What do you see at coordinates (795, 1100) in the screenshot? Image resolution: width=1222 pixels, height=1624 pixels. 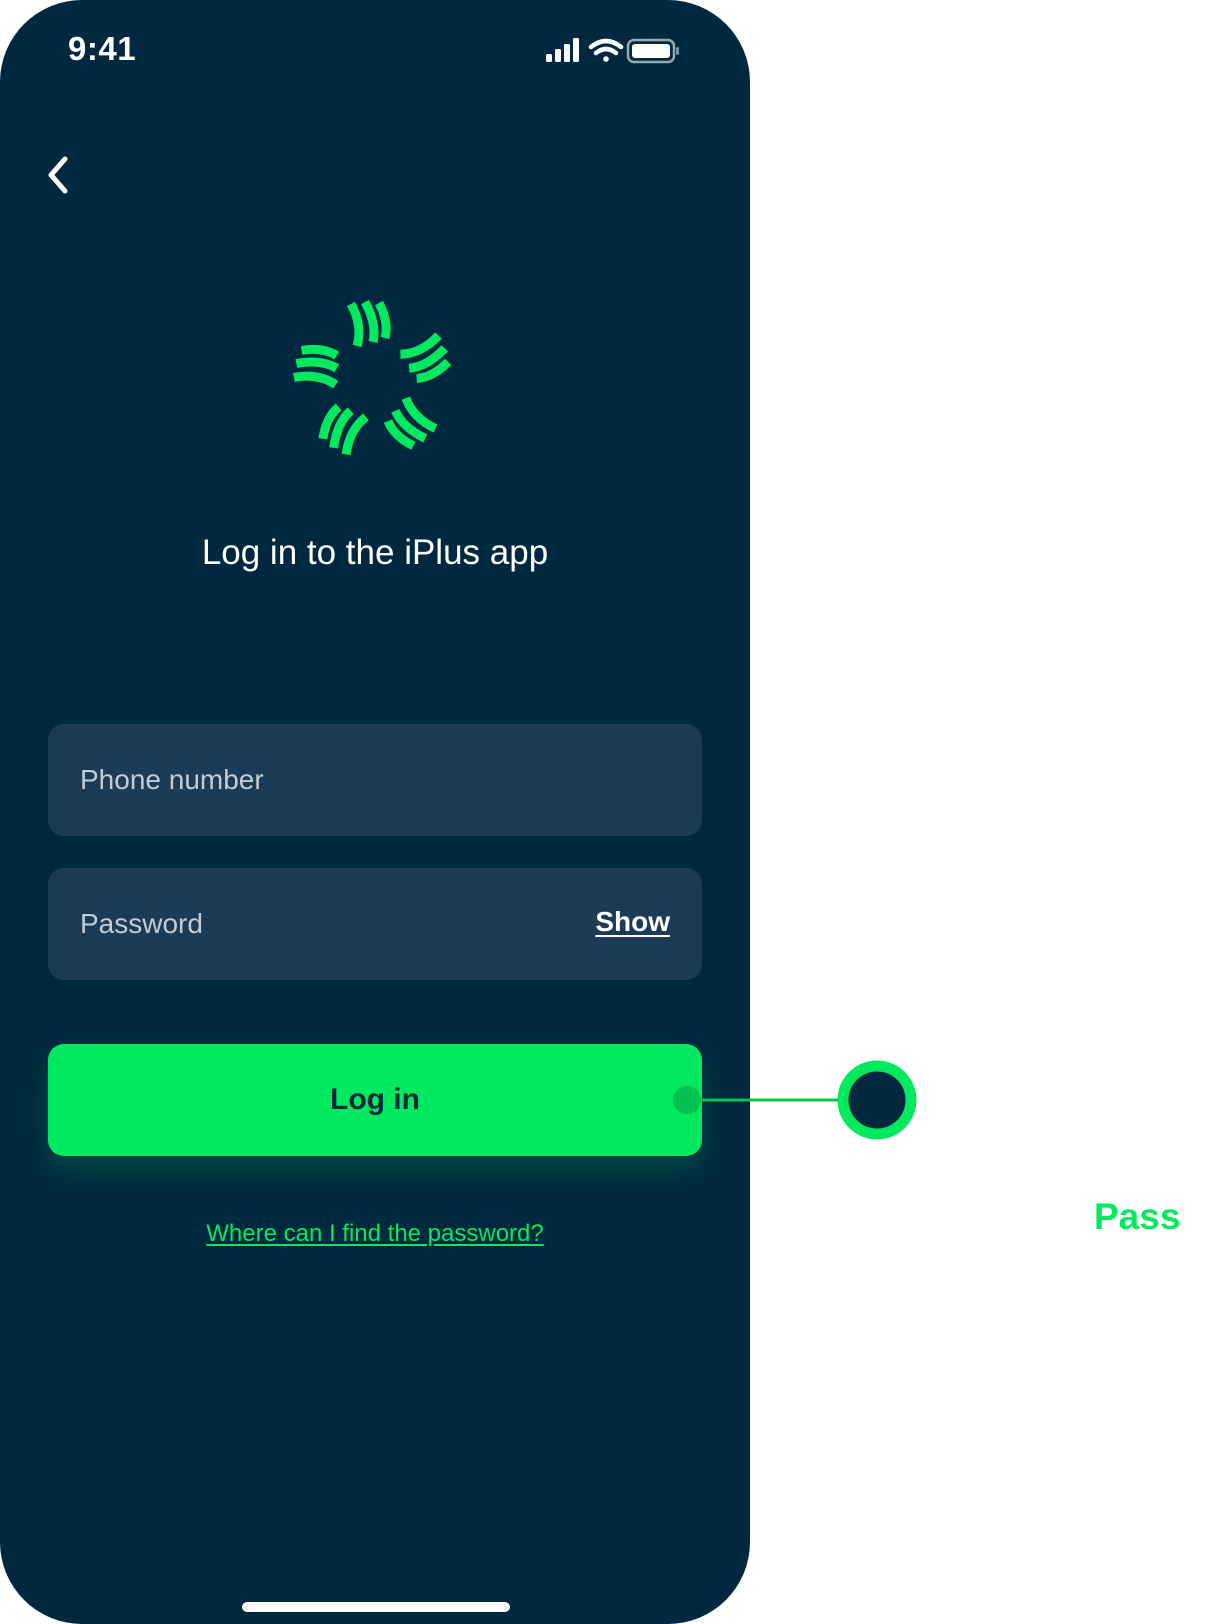 I see `annotation-connector` at bounding box center [795, 1100].